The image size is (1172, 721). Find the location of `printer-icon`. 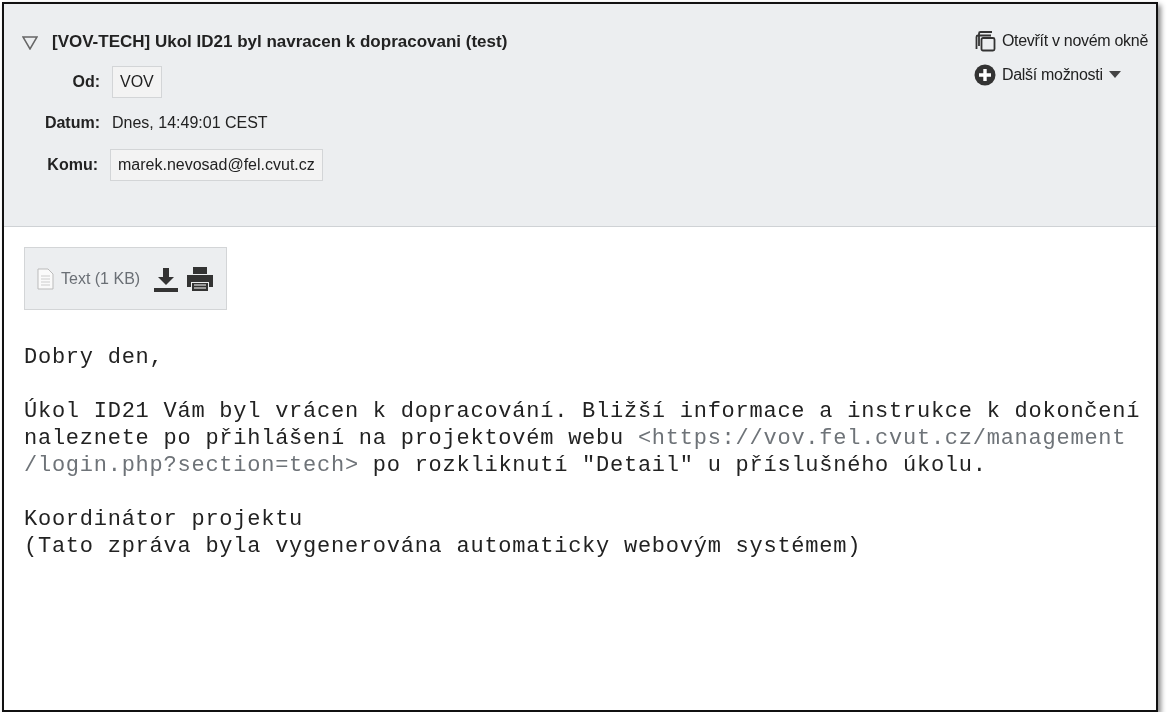

printer-icon is located at coordinates (200, 278).